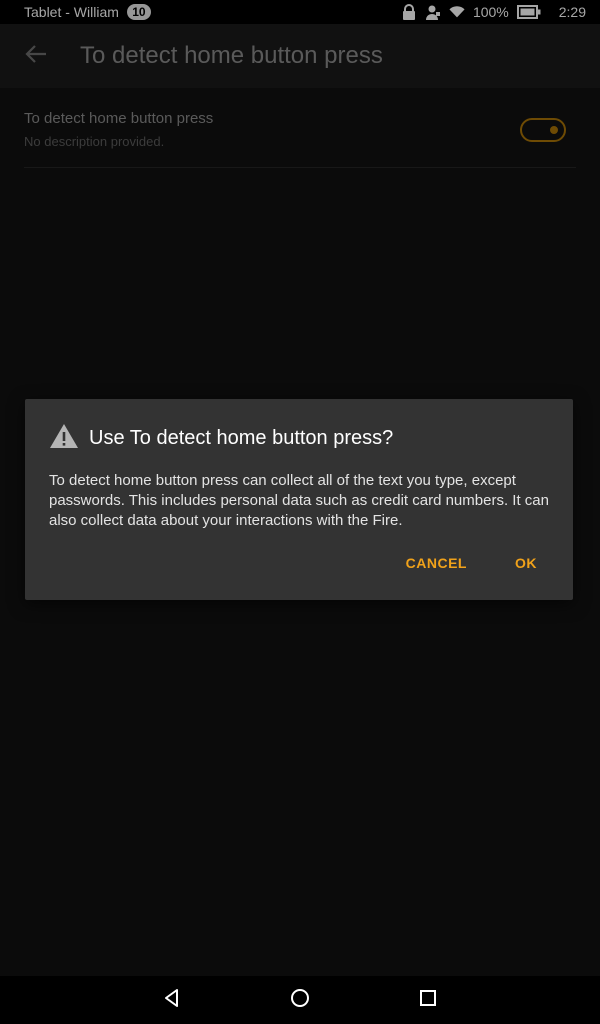  I want to click on nav-recents-button, so click(428, 1000).